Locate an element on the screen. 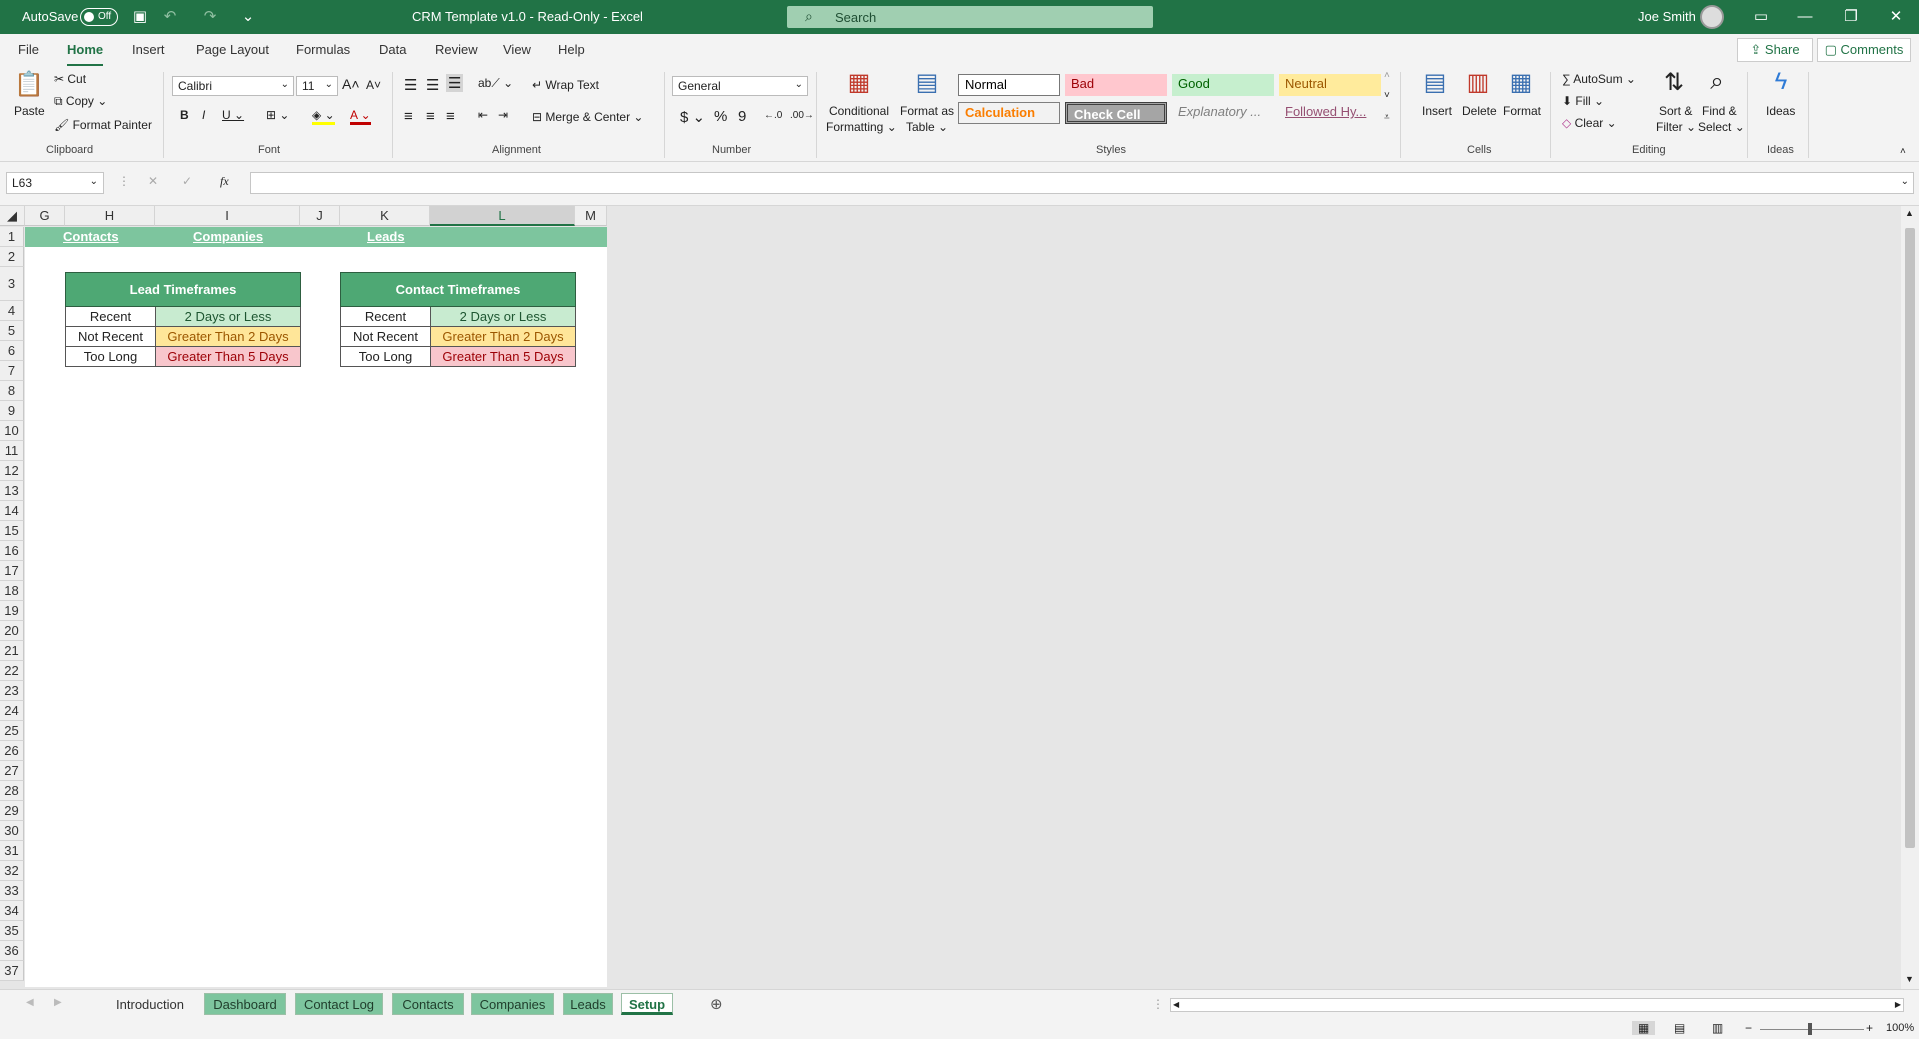 The width and height of the screenshot is (1919, 1039). nav-link-companies: Companies is located at coordinates (228, 236).